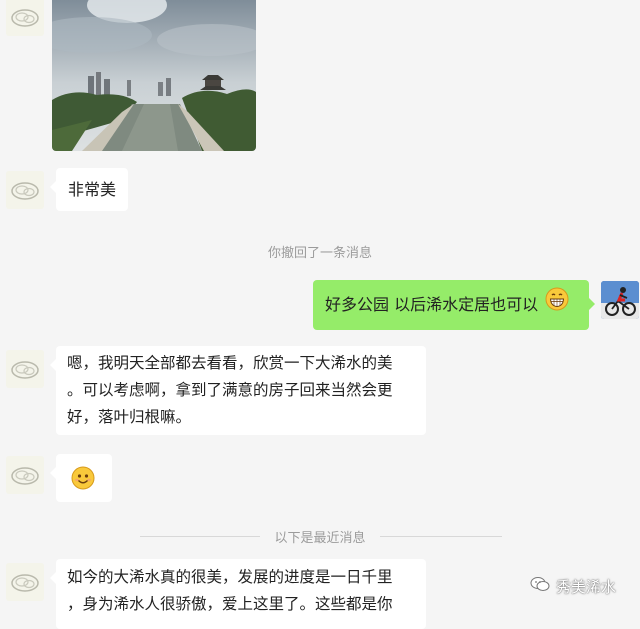 The height and width of the screenshot is (629, 640). I want to click on wechat-account-icon, so click(540, 586).